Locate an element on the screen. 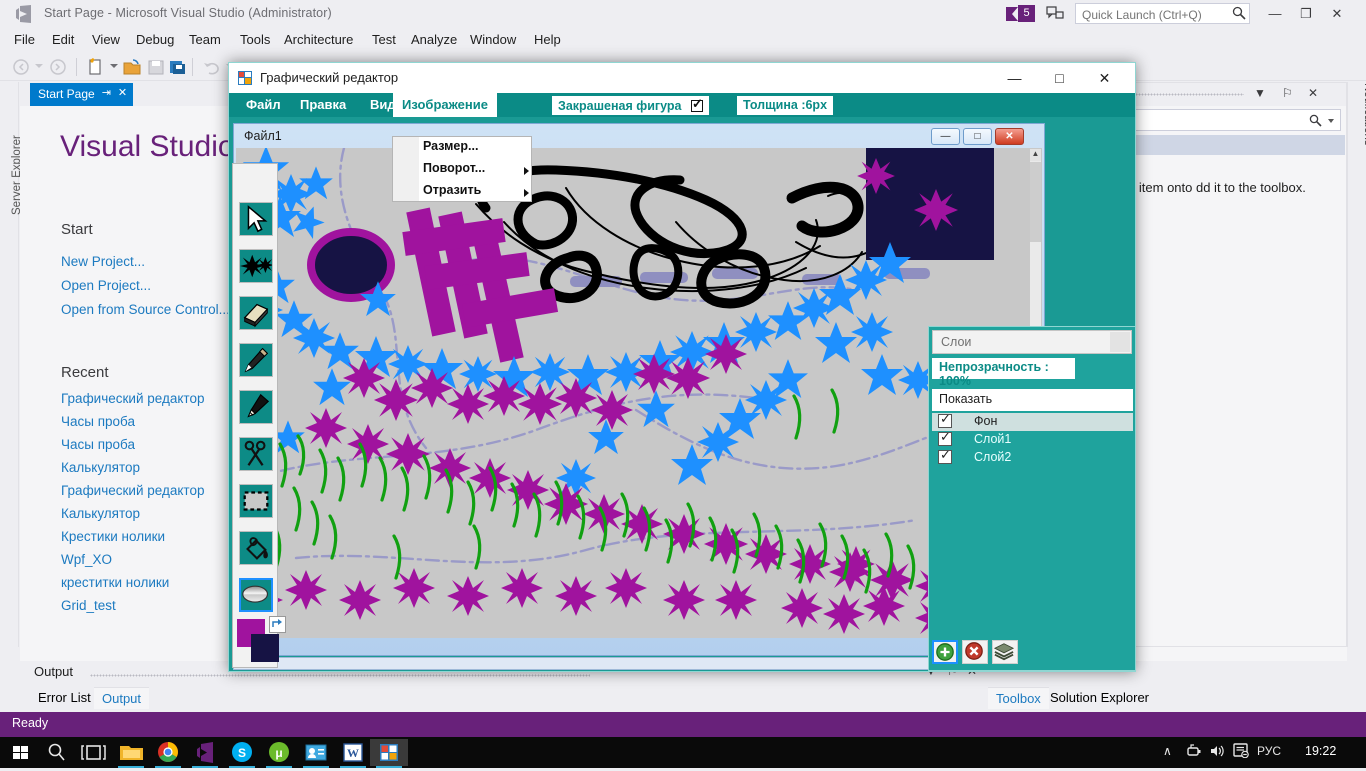 This screenshot has width=1366, height=771. thickness-indicator: Толщина :6px is located at coordinates (785, 105).